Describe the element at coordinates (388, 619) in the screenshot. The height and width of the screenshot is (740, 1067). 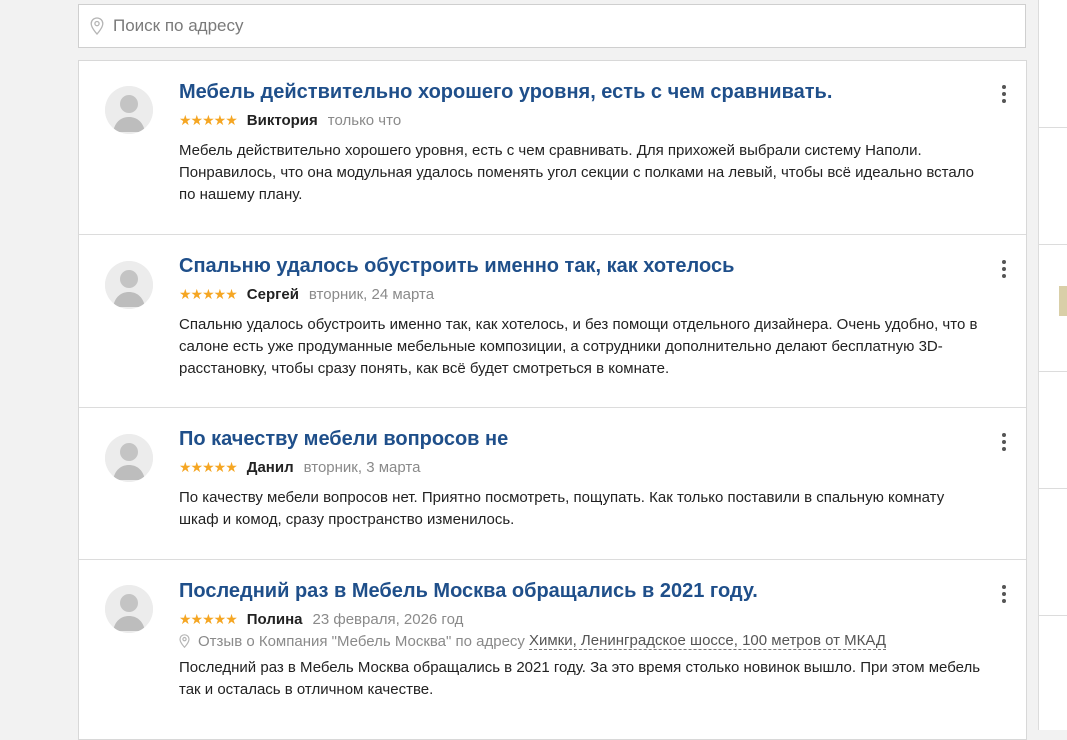
I see `review-time: 23 февраля, 2026 год` at that location.